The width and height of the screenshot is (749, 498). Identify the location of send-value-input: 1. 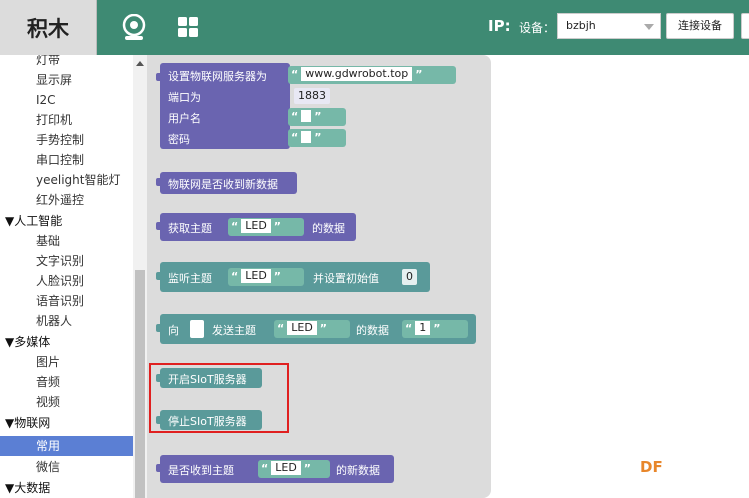
(423, 328).